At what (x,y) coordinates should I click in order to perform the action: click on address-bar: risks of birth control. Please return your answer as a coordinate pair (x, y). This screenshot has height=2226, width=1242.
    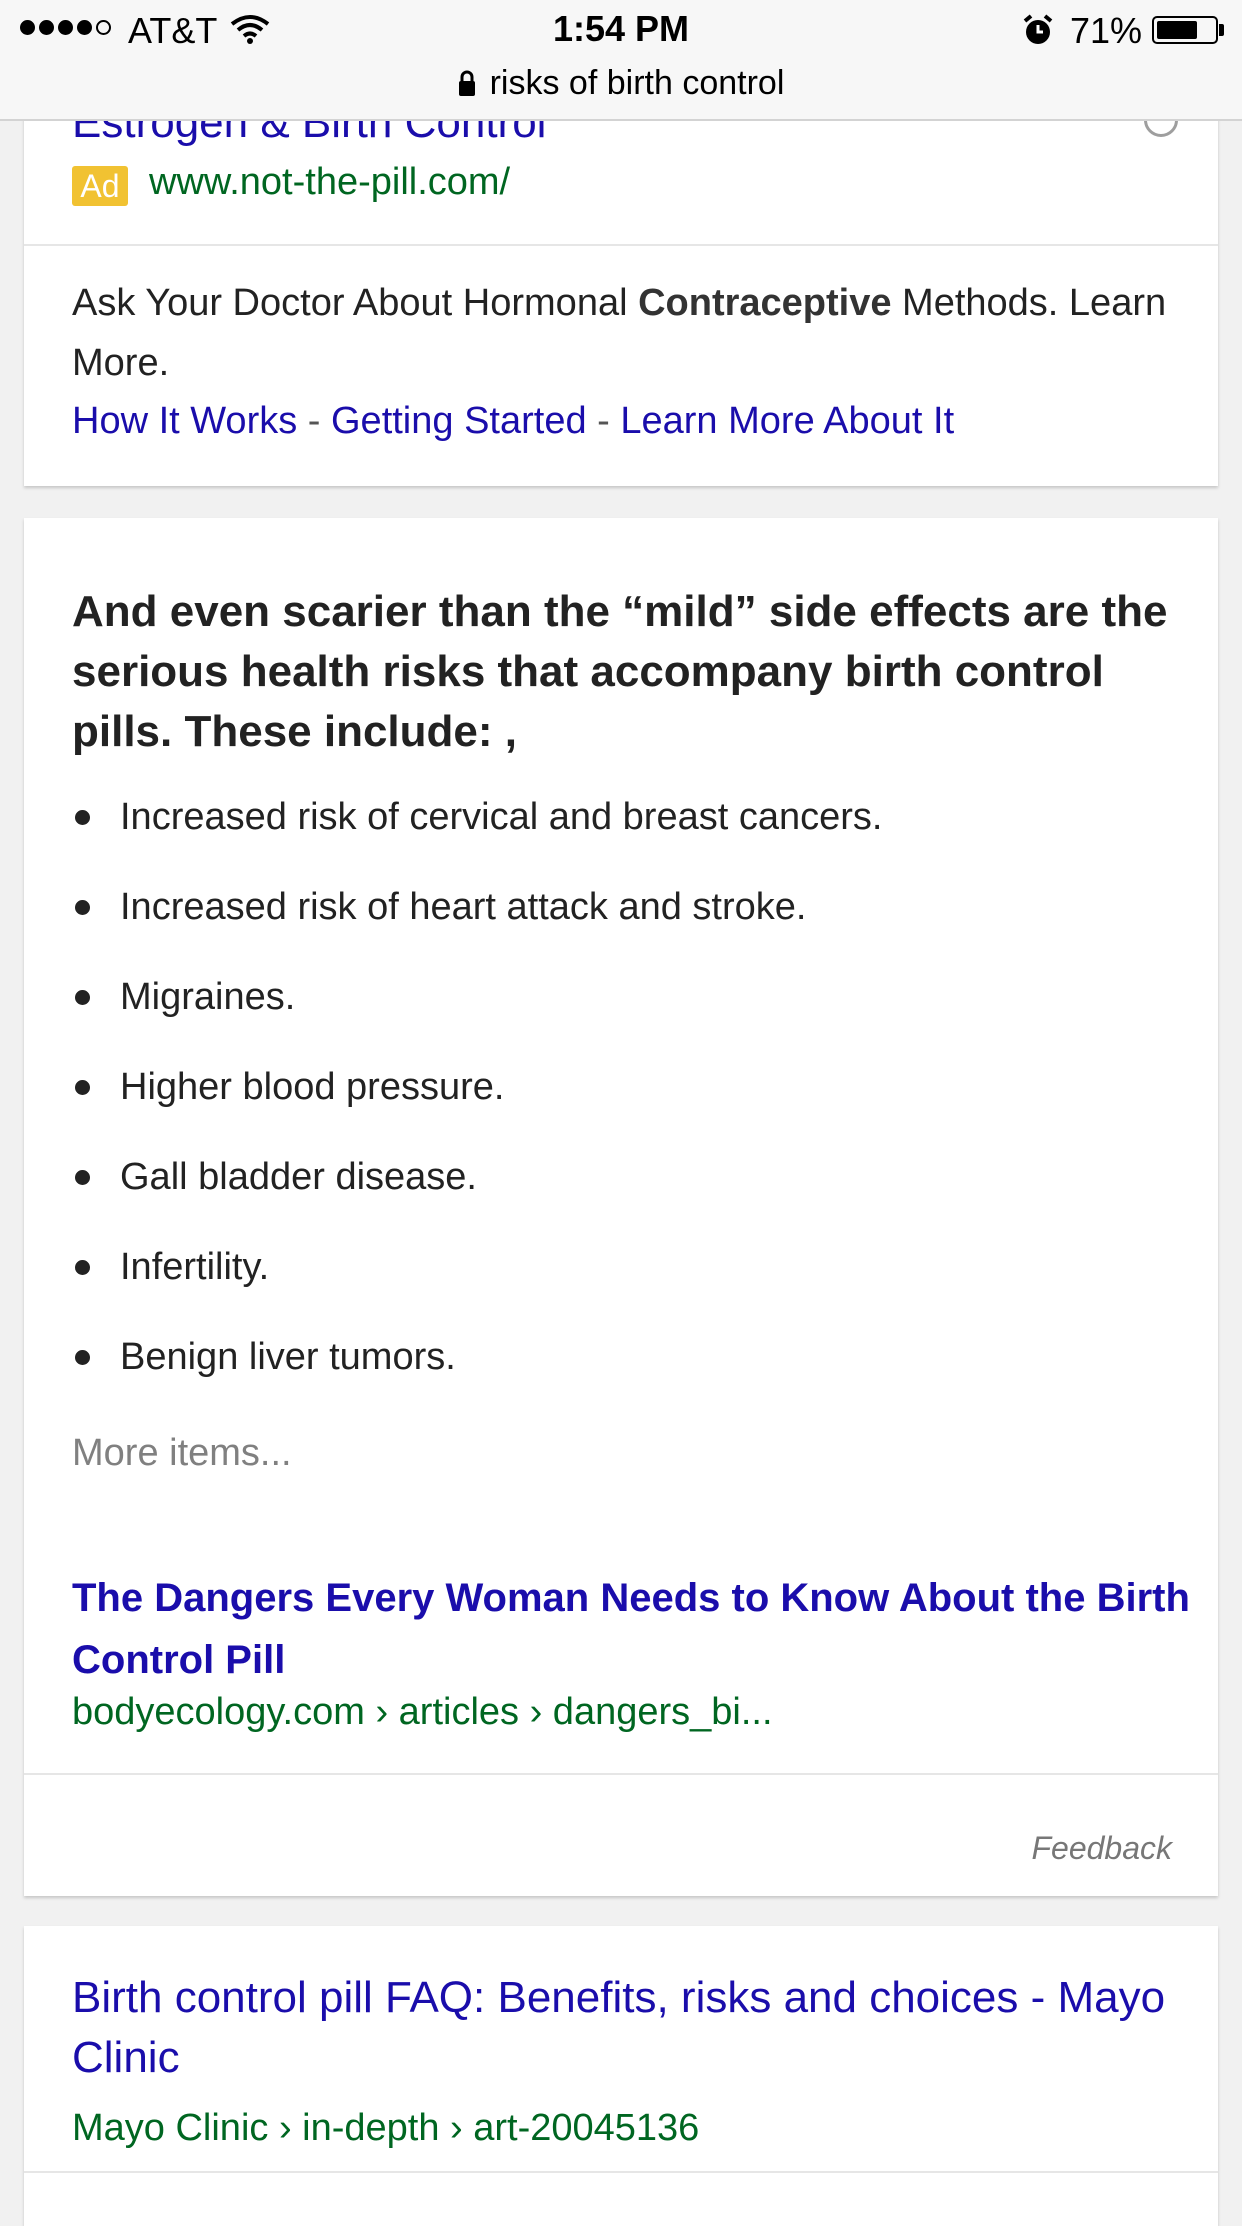
    Looking at the image, I should click on (621, 83).